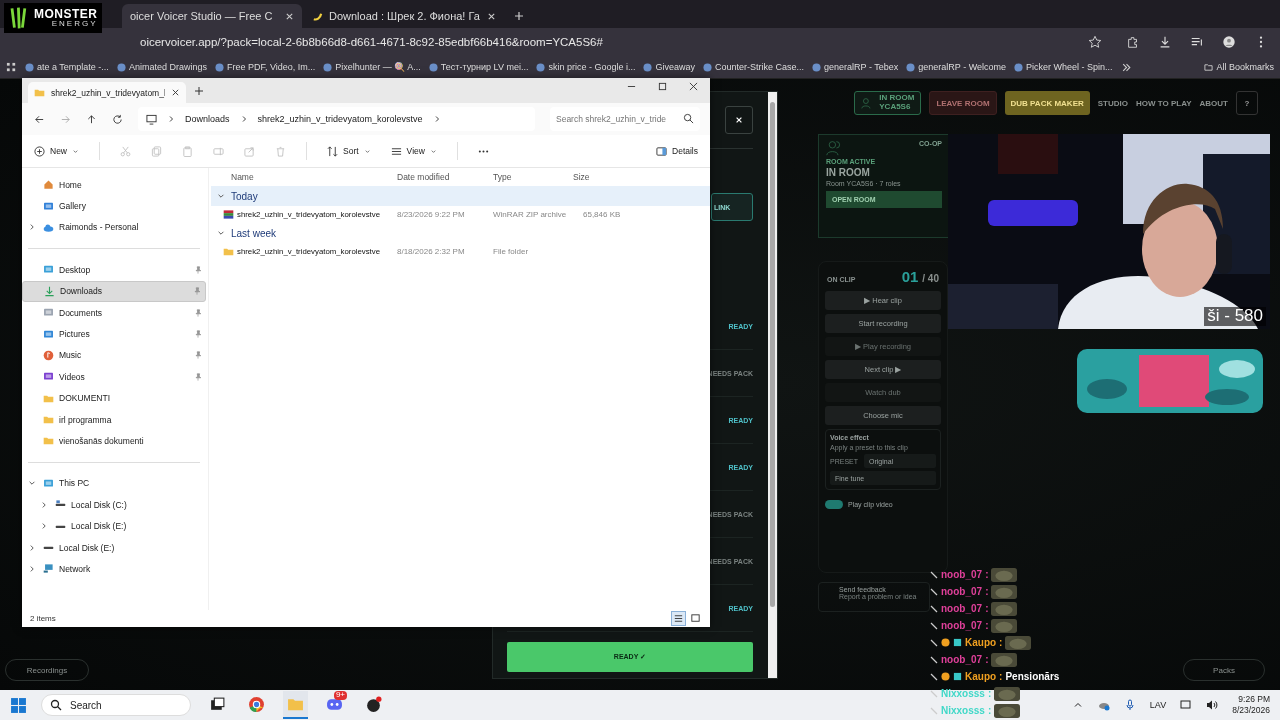  Describe the element at coordinates (1158, 705) in the screenshot. I see `language-indicator: LAV` at that location.